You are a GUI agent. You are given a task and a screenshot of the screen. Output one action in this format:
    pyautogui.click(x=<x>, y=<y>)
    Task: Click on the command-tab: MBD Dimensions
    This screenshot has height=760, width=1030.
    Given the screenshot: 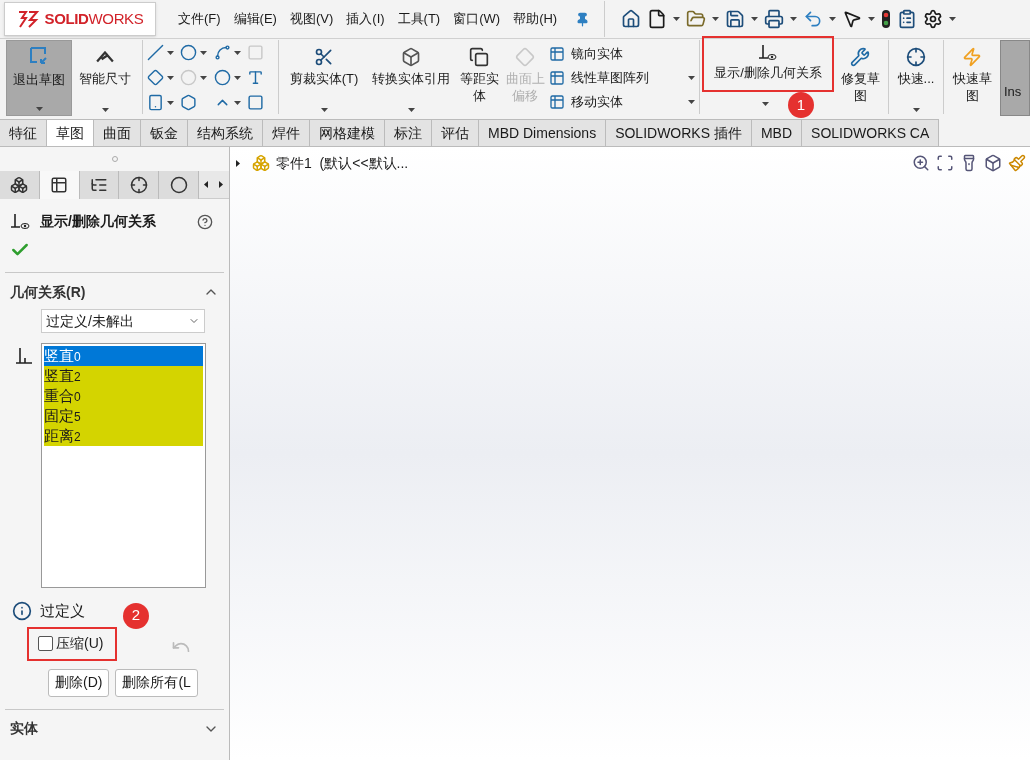 What is the action you would take?
    pyautogui.click(x=543, y=132)
    